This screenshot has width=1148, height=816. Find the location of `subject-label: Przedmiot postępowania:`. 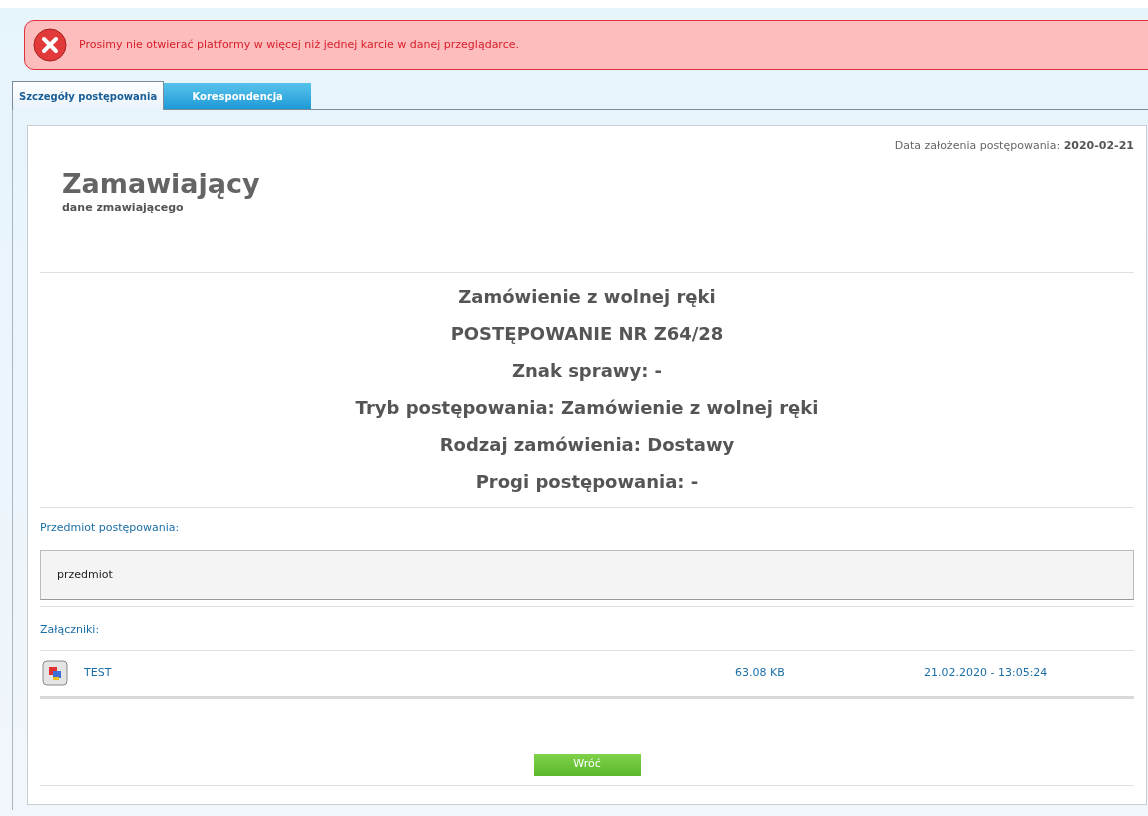

subject-label: Przedmiot postępowania: is located at coordinates (110, 527).